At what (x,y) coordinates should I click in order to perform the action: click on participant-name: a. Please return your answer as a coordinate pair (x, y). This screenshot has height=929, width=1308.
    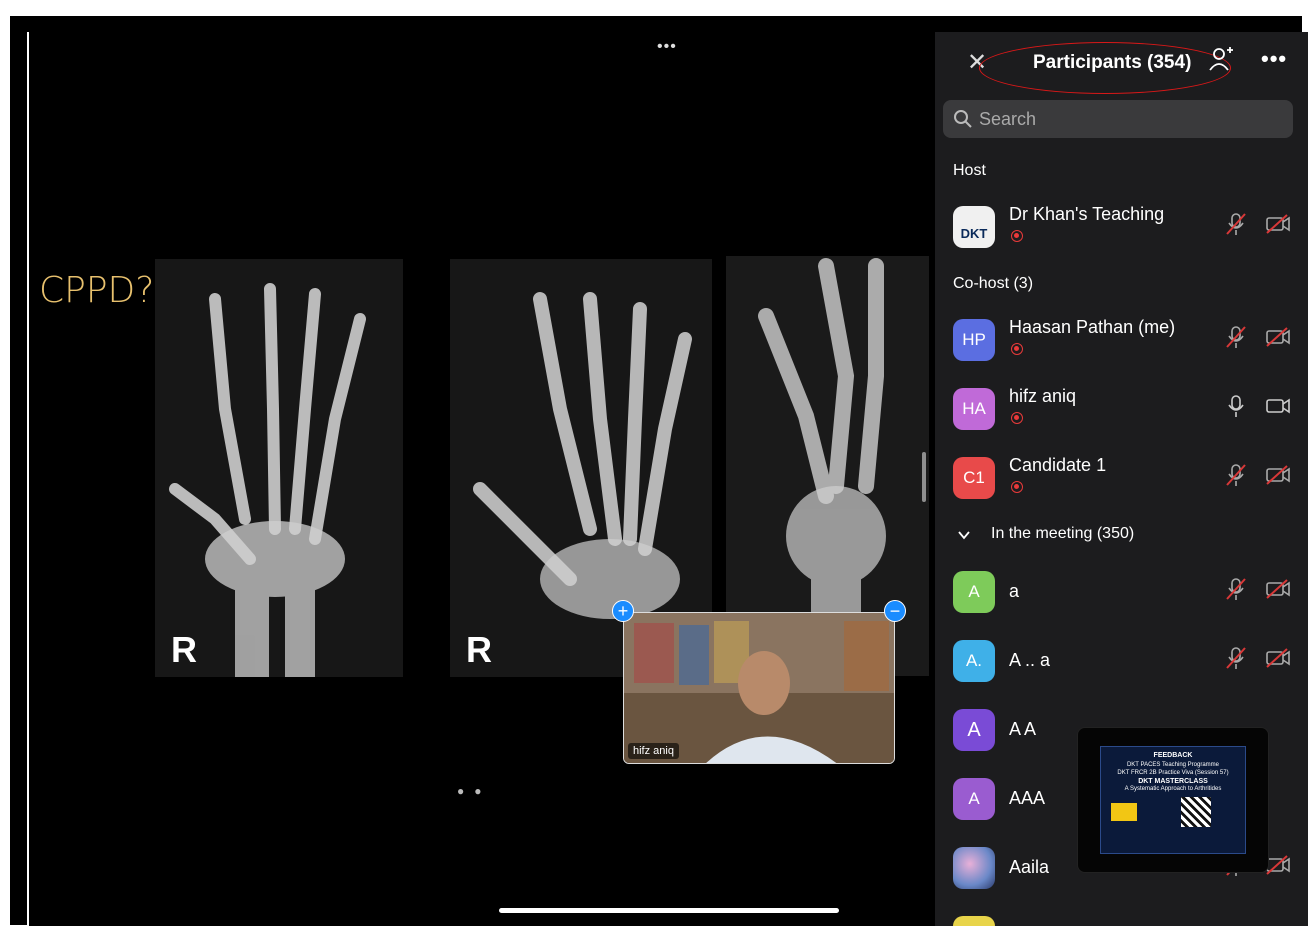
    Looking at the image, I should click on (1014, 591).